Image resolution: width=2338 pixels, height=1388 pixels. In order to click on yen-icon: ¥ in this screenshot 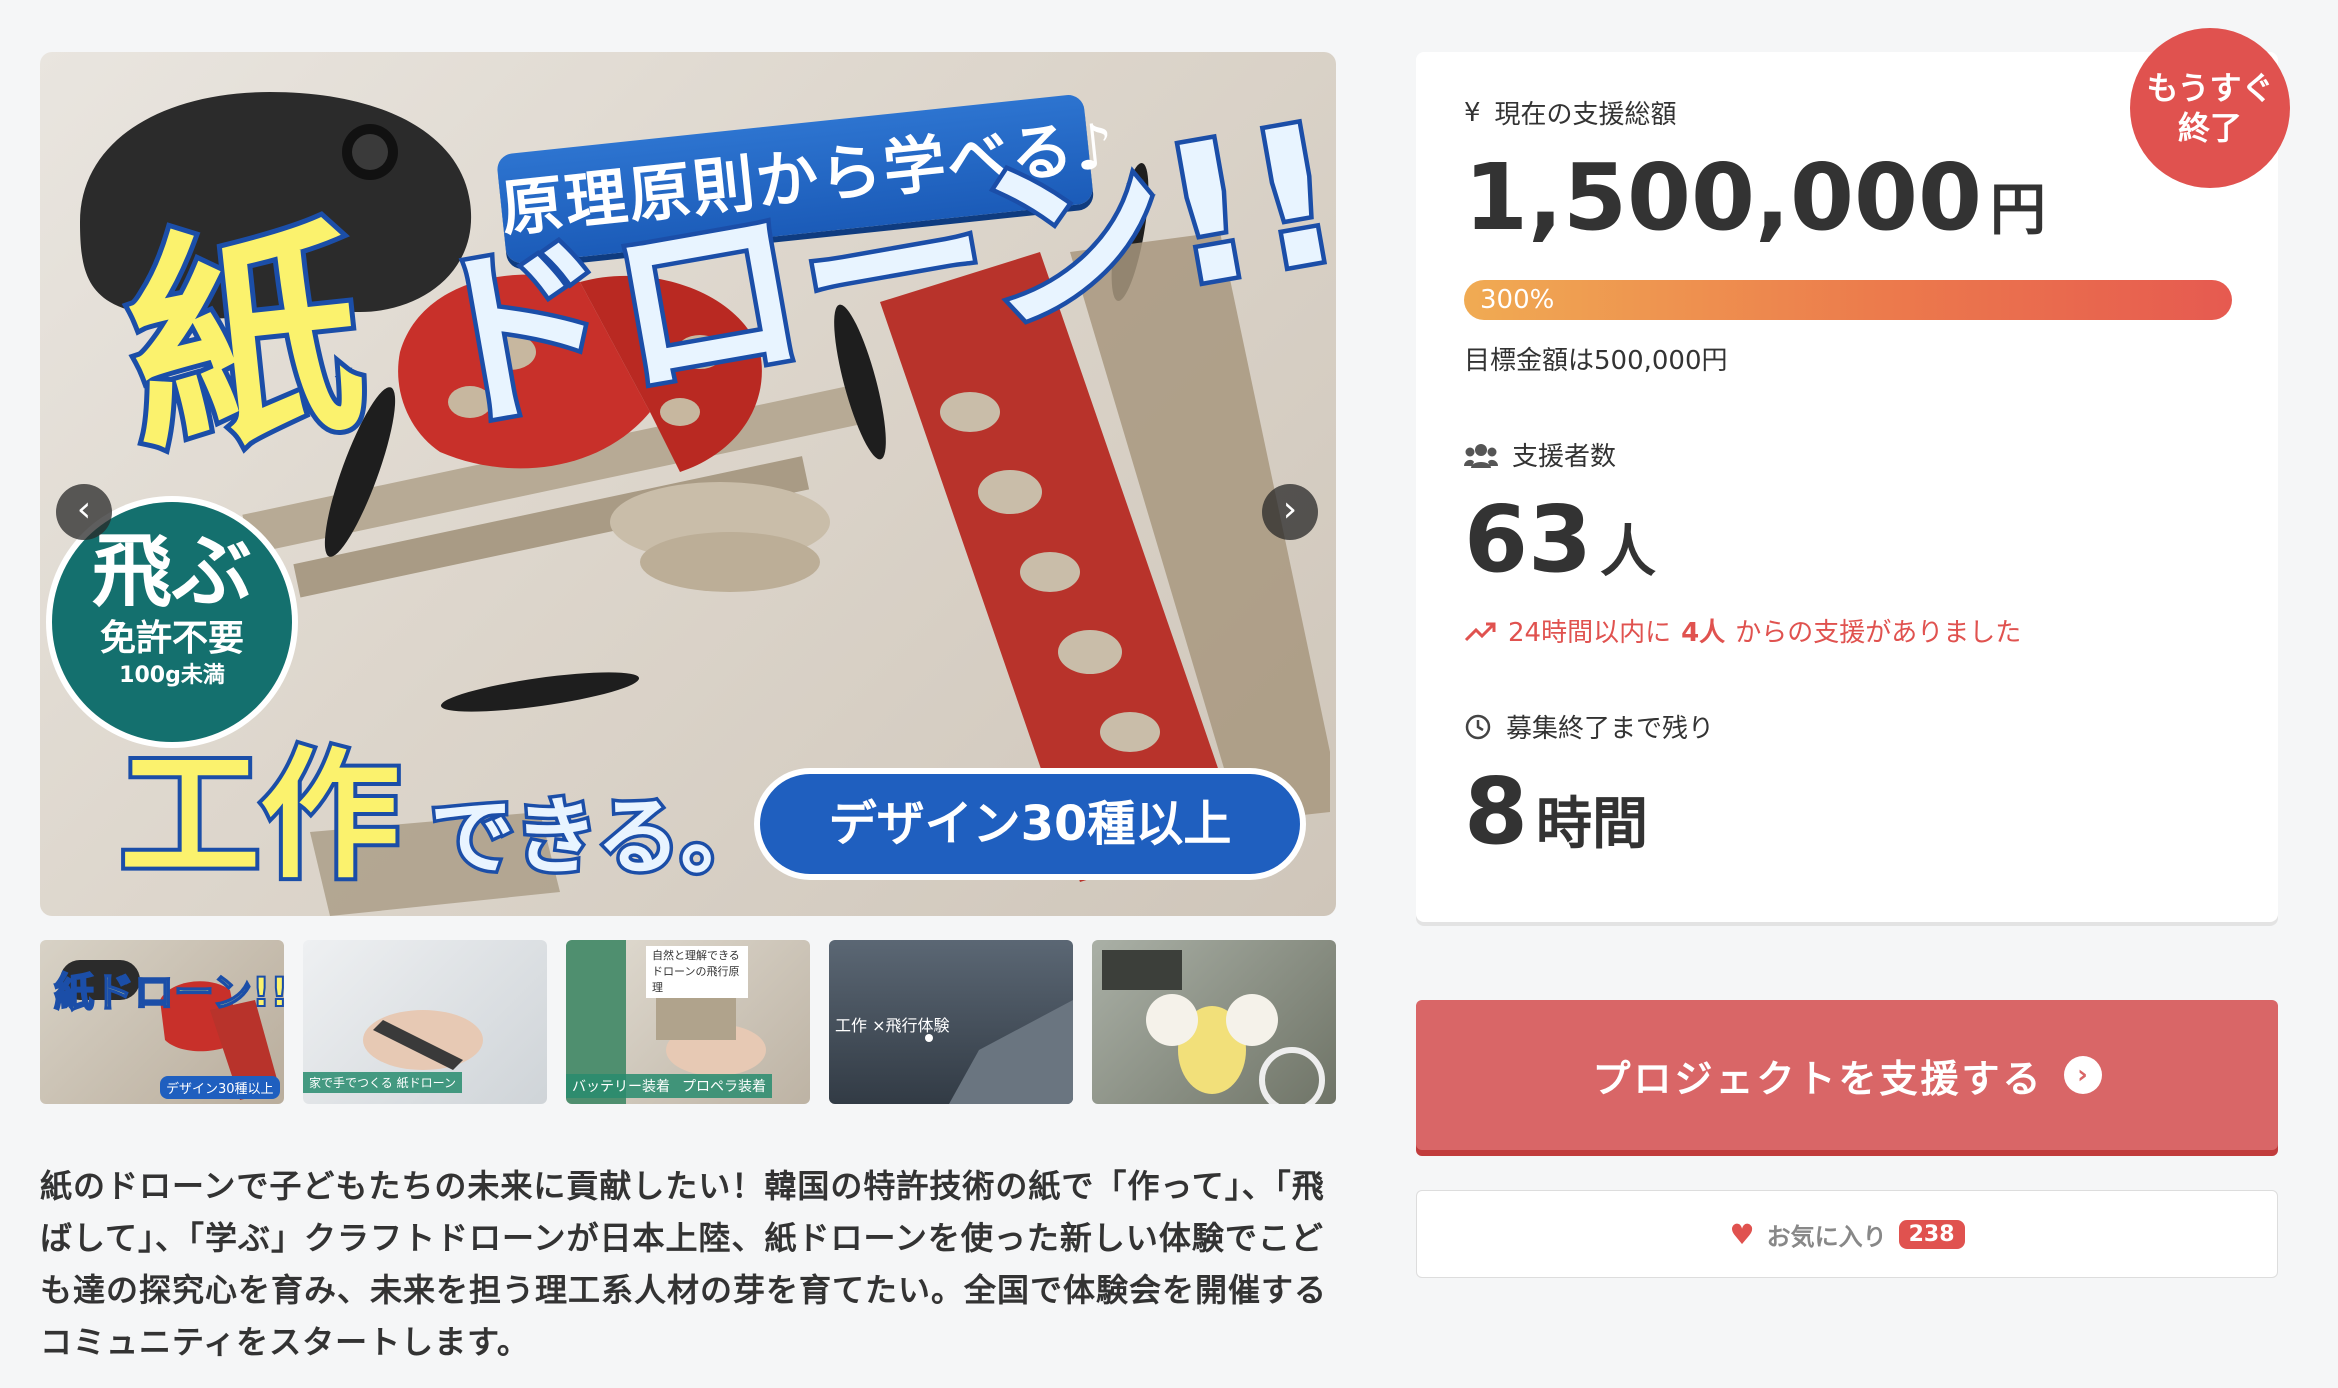, I will do `click(1472, 112)`.